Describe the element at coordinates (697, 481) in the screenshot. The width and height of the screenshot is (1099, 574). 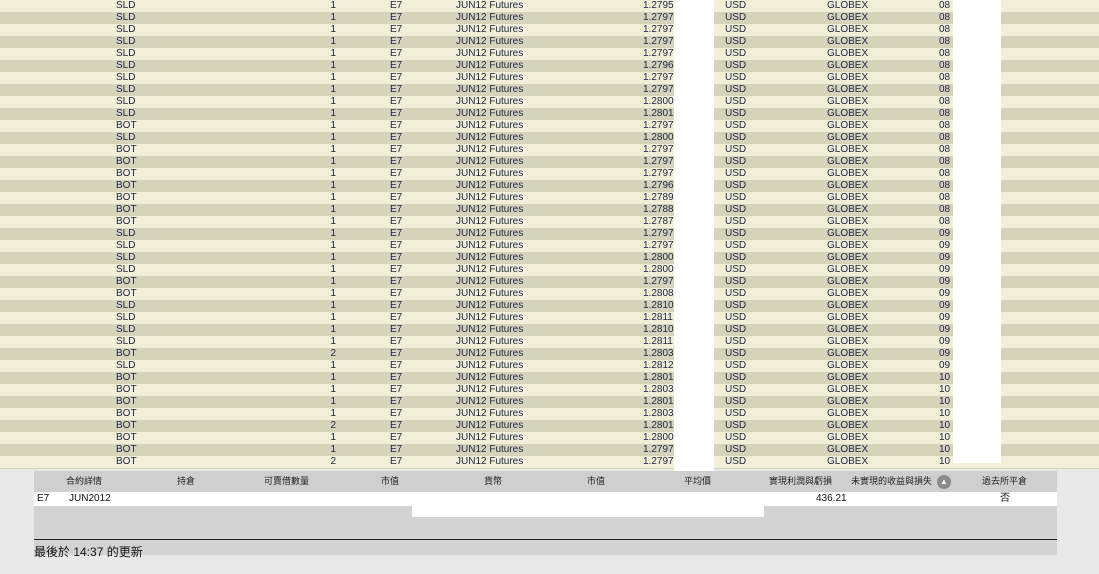
I see `header-average-price: 平均價` at that location.